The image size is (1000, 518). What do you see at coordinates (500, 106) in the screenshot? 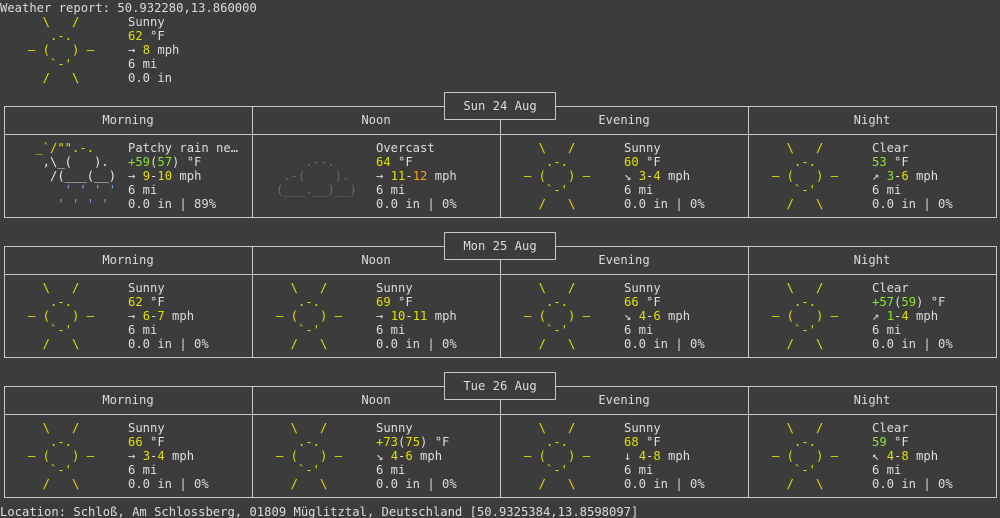
I see `date-label: Sun 24 Aug` at bounding box center [500, 106].